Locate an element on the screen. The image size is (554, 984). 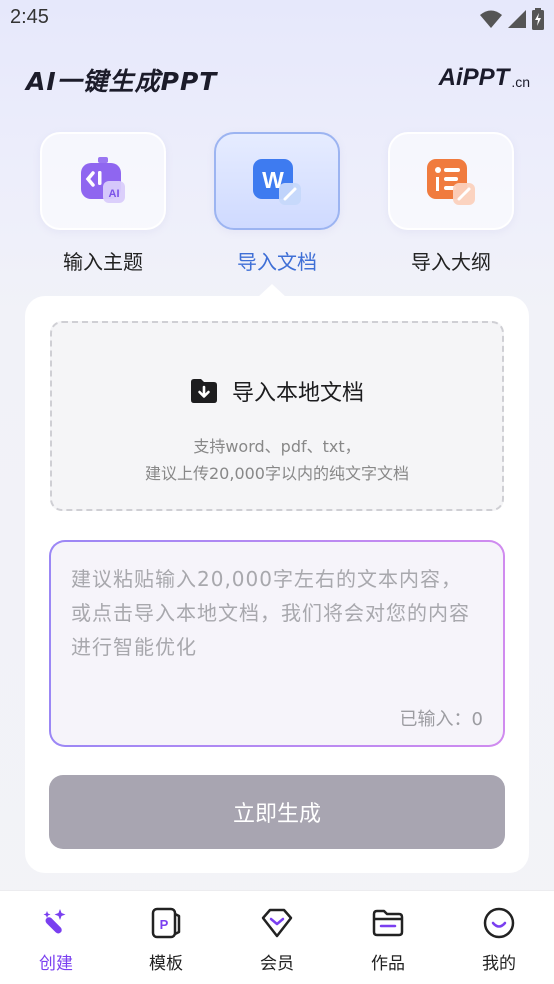
smile-profile-icon is located at coordinates (499, 923).